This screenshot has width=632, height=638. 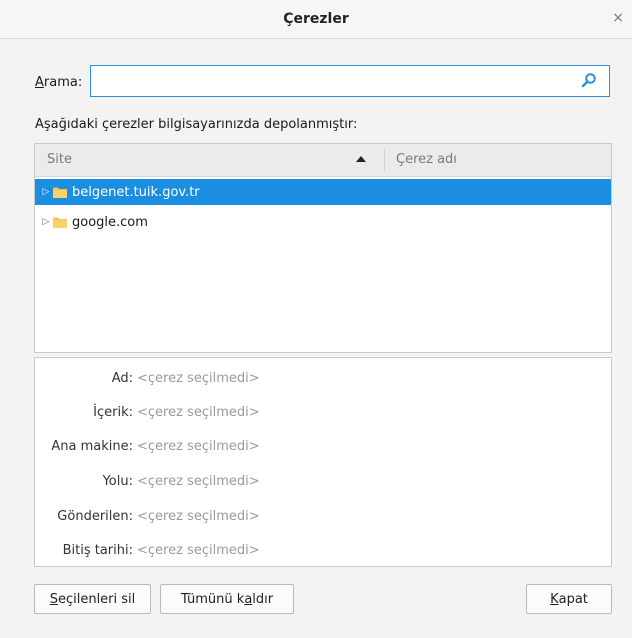 What do you see at coordinates (618, 18) in the screenshot?
I see `close-icon: ×` at bounding box center [618, 18].